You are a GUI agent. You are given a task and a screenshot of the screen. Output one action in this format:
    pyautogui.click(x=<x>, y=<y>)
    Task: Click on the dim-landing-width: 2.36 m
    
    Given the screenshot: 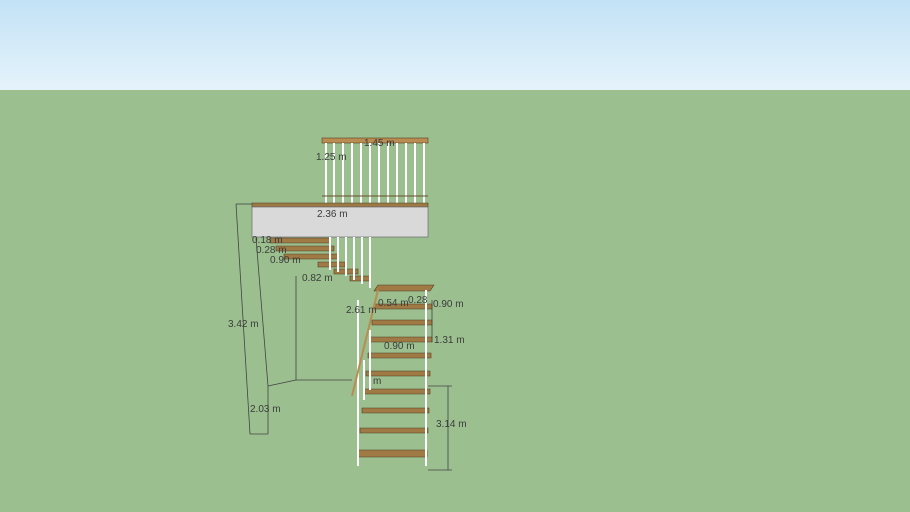 What is the action you would take?
    pyautogui.click(x=332, y=214)
    